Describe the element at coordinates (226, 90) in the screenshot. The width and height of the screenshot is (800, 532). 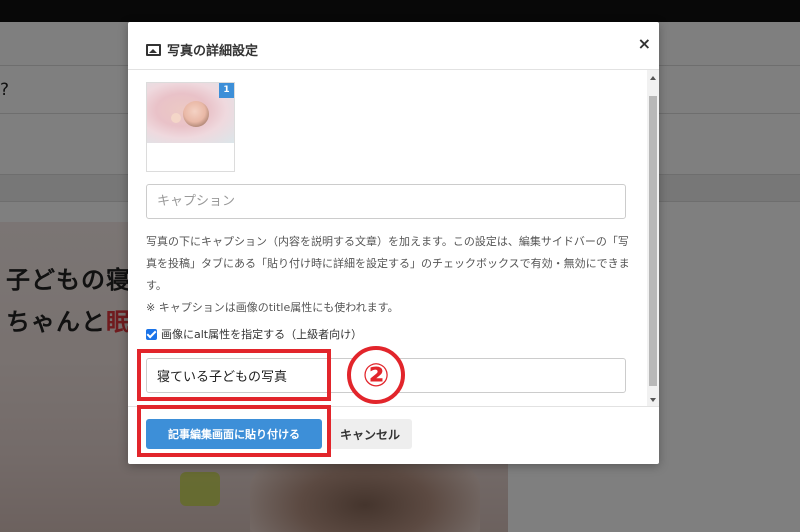
I see `thumbnail-number-badge: 1` at that location.